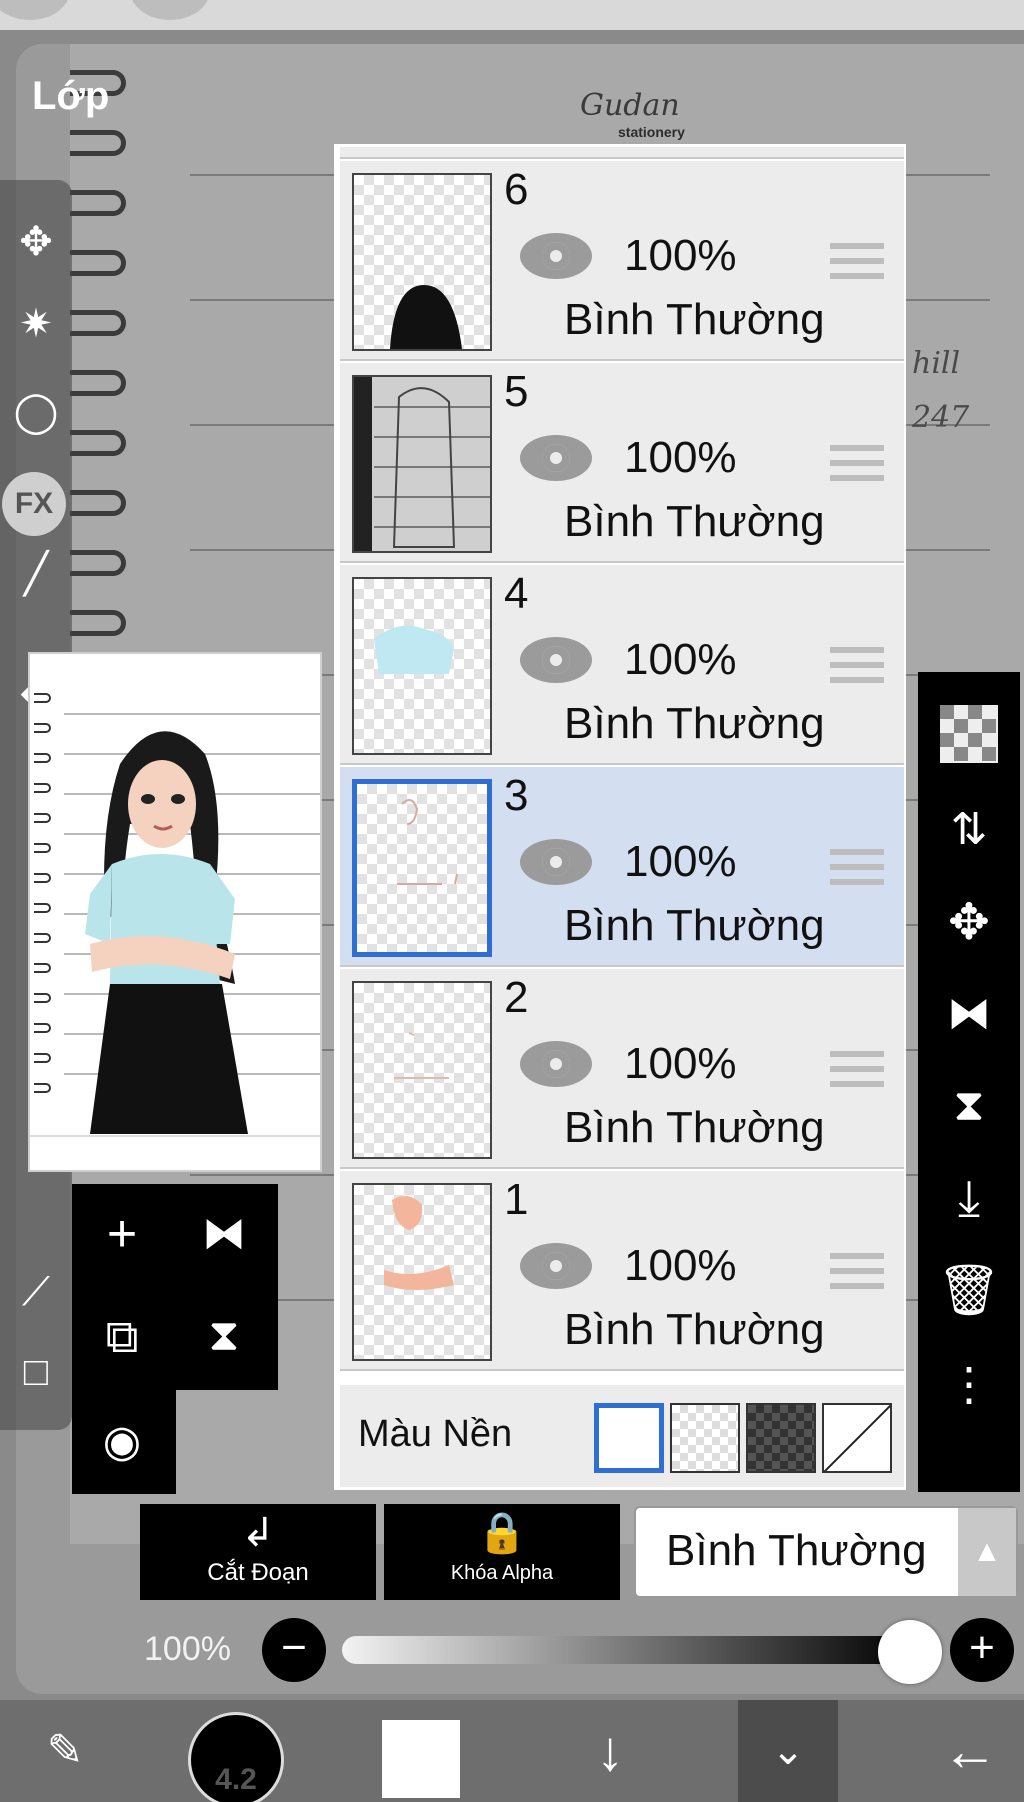 The height and width of the screenshot is (1802, 1024). What do you see at coordinates (502, 1533) in the screenshot?
I see `lock-icon: 🔒` at bounding box center [502, 1533].